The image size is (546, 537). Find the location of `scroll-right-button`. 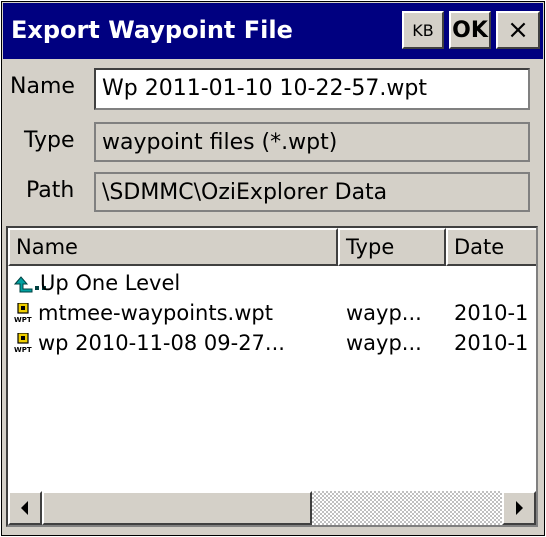

scroll-right-button is located at coordinates (519, 508).